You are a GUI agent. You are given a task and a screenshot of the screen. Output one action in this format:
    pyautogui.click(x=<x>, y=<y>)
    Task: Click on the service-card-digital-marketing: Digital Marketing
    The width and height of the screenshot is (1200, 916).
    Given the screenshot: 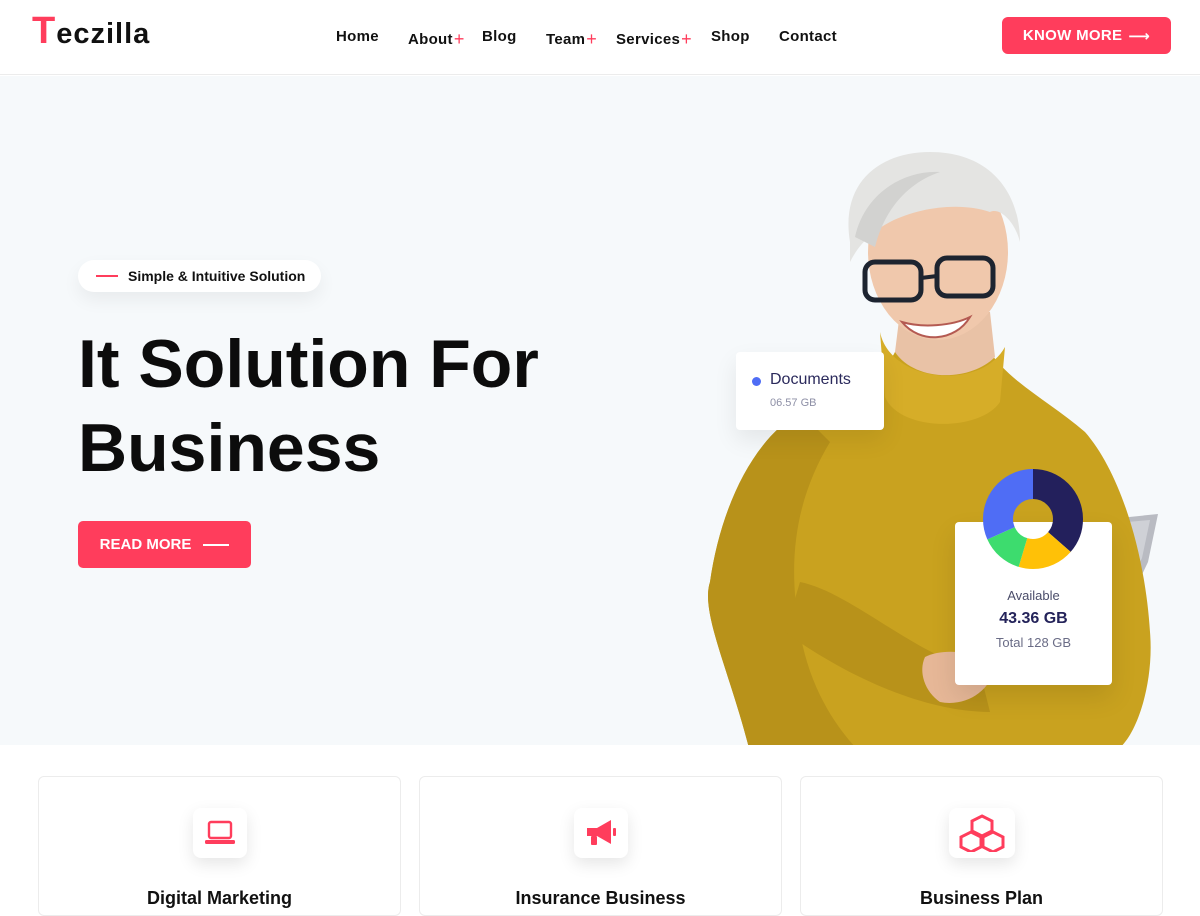 What is the action you would take?
    pyautogui.click(x=219, y=846)
    